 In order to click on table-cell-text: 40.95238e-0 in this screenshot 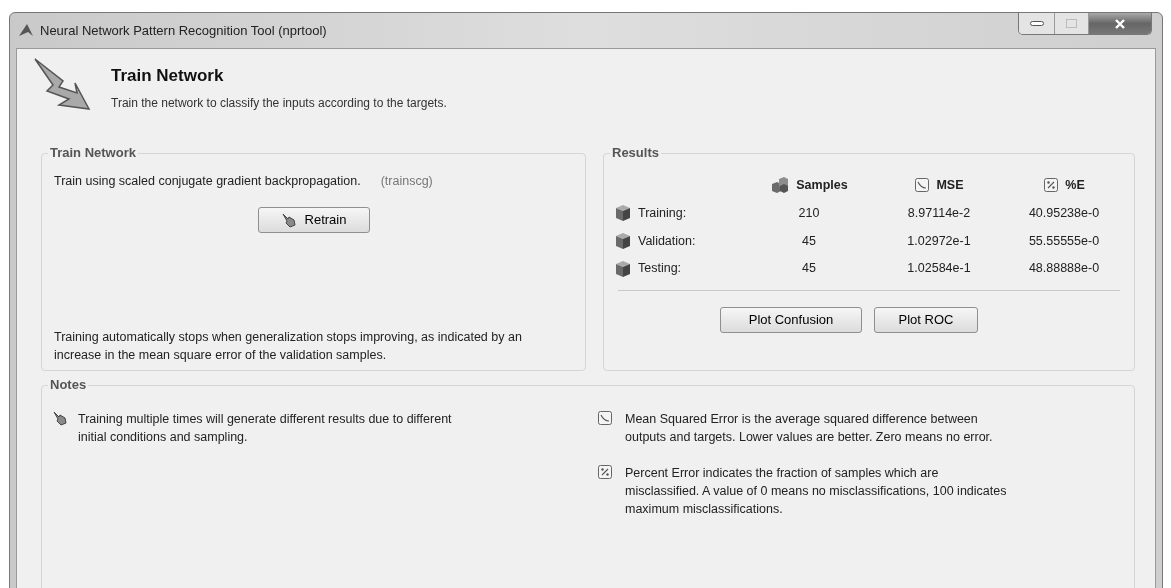, I will do `click(1064, 213)`.